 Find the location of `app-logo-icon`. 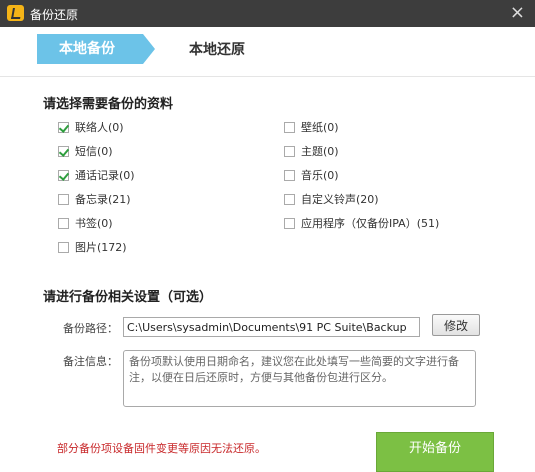

app-logo-icon is located at coordinates (15, 13).